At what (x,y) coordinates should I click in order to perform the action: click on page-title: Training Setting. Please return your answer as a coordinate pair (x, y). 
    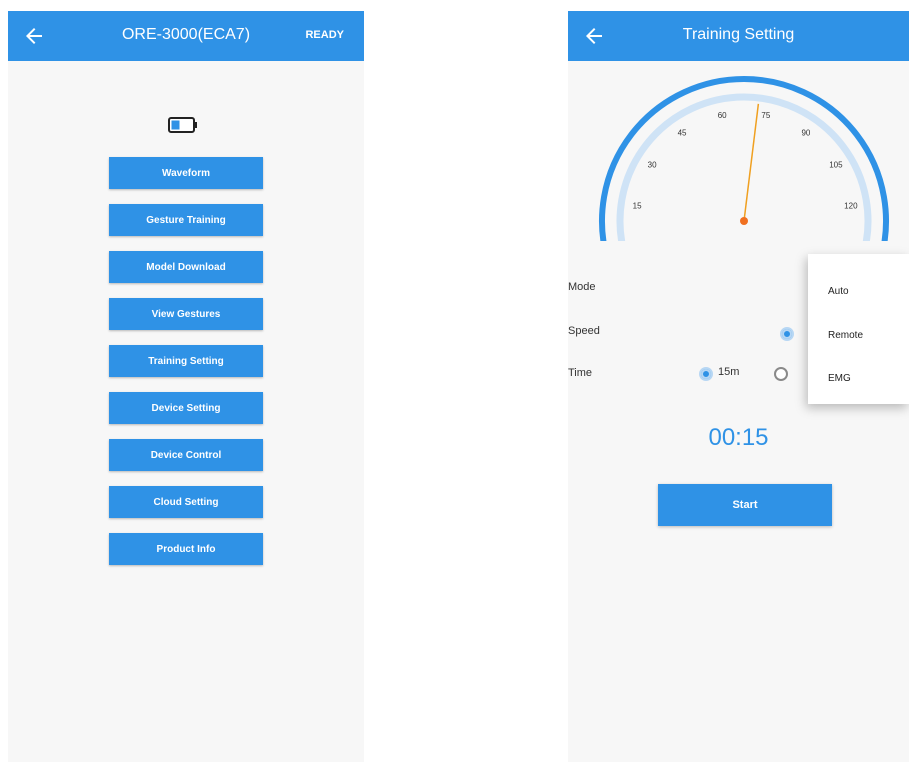
    Looking at the image, I should click on (738, 34).